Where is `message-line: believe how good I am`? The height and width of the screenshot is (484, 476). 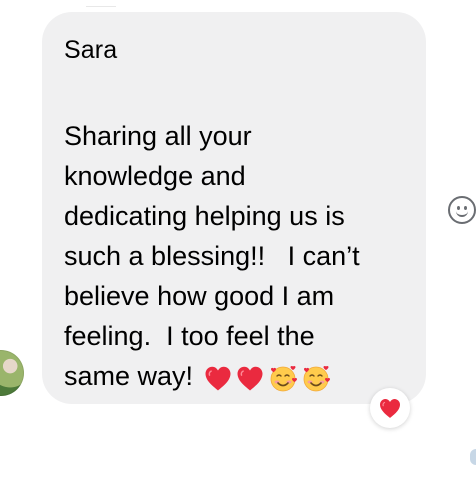
message-line: believe how good I am is located at coordinates (199, 296).